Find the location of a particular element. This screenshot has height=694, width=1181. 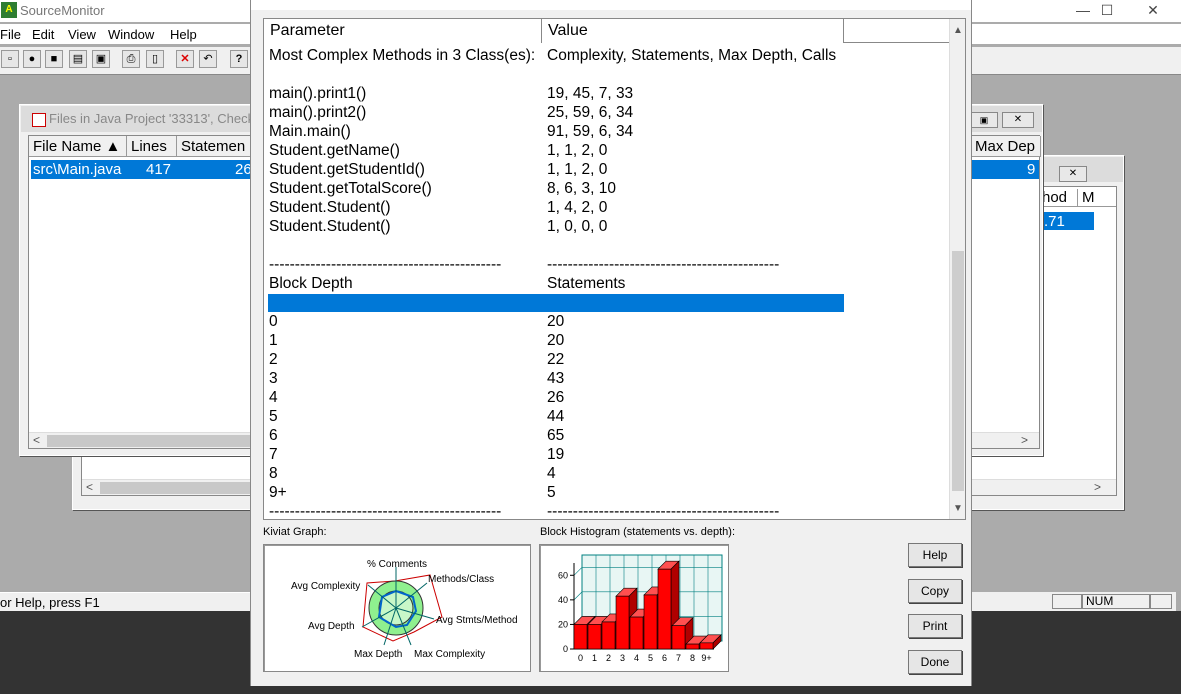

col-max-depth: Max Dep is located at coordinates (1006, 146).